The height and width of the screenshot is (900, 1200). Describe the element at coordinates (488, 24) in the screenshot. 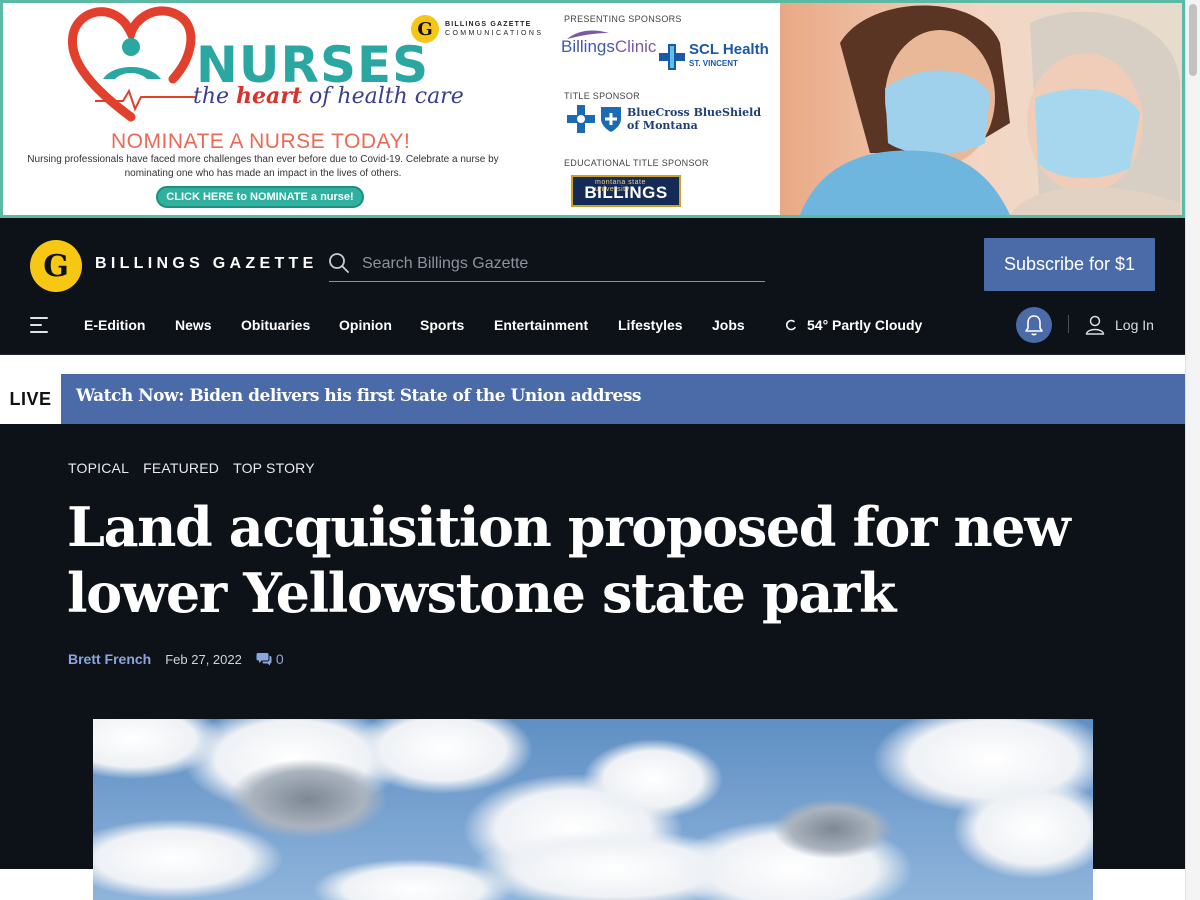

I see `ad-publisher-name: BILLINGS GAZETTE` at that location.